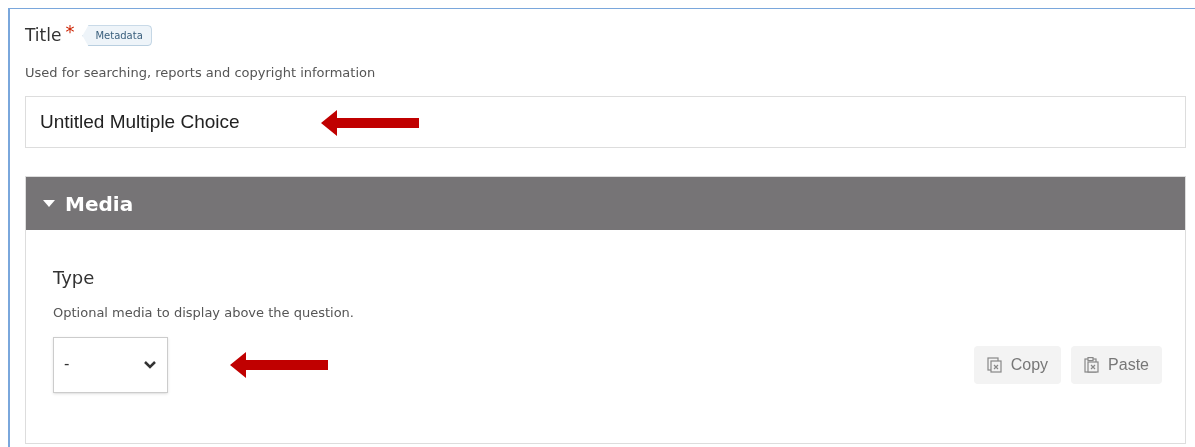 The image size is (1195, 447). Describe the element at coordinates (605, 122) in the screenshot. I see `title-input: Untitled Multiple Choice` at that location.